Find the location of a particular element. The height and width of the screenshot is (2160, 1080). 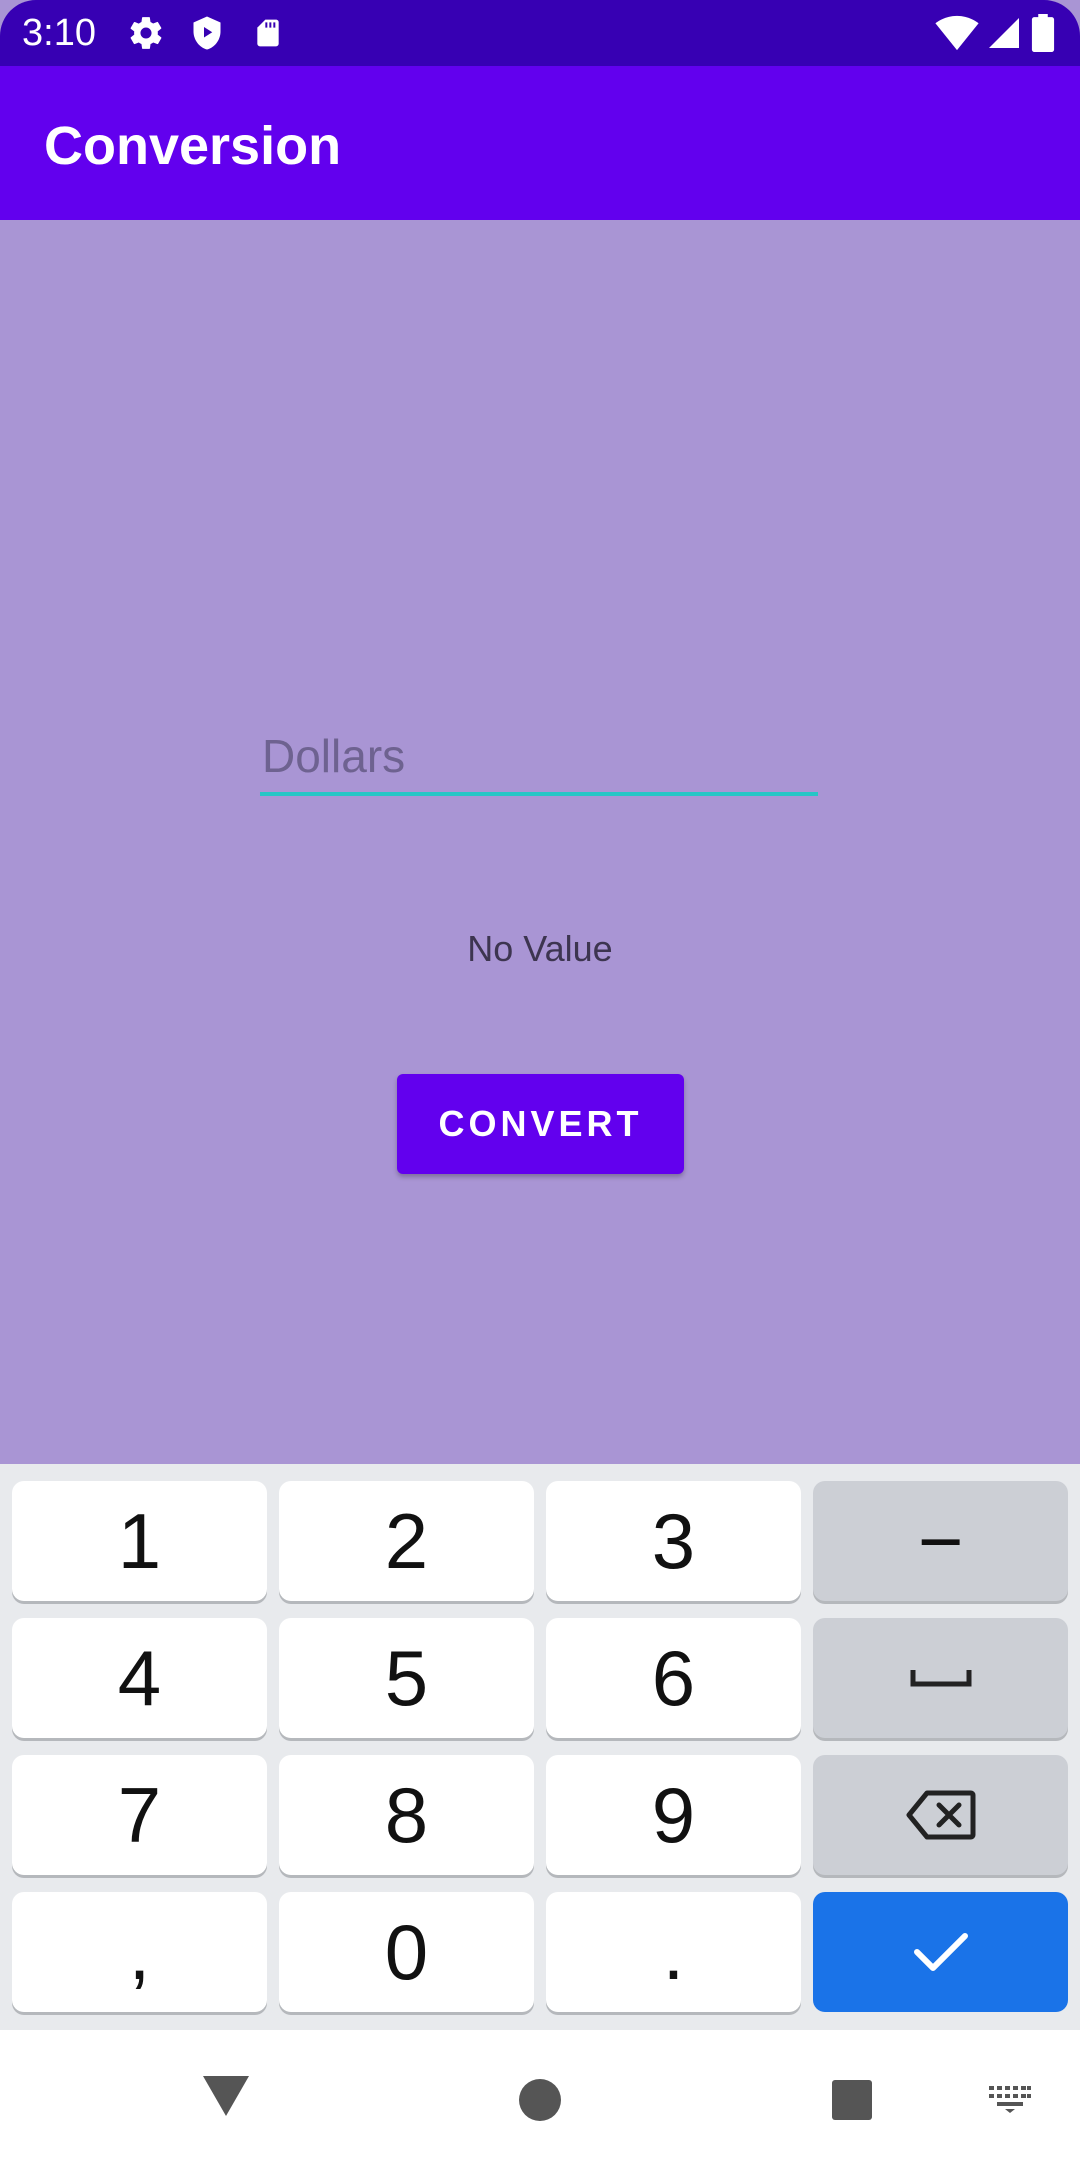

key-comma: , is located at coordinates (139, 1952).